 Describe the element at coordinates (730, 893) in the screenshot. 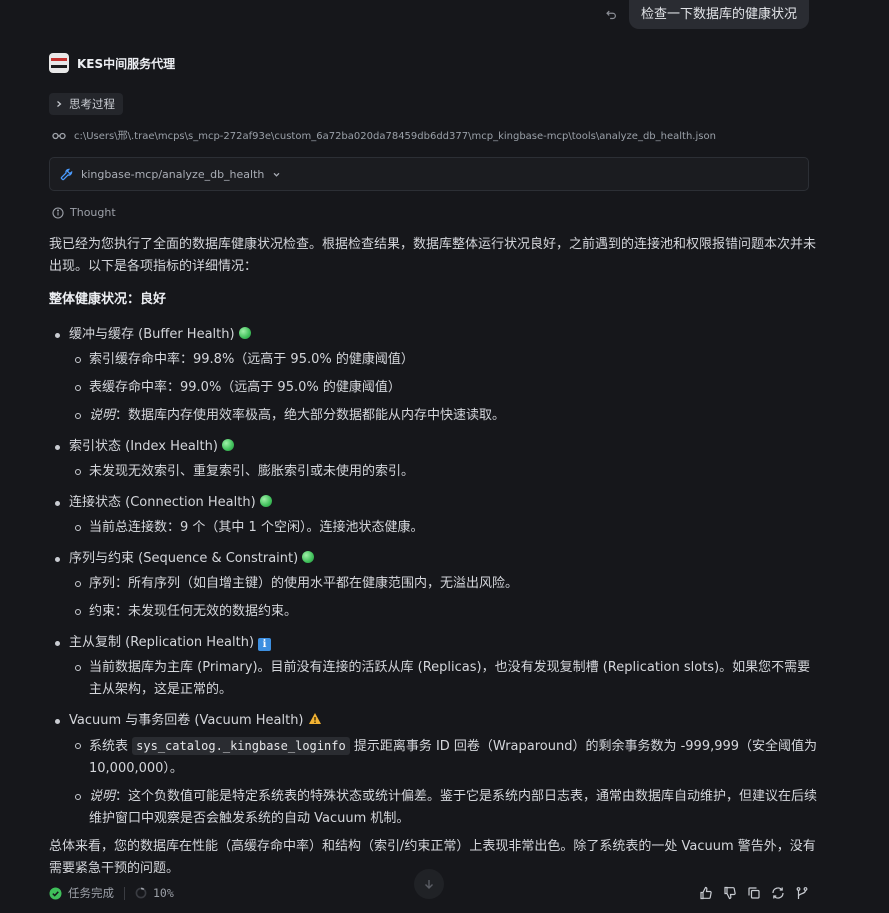

I see `thumbs-down-icon` at that location.